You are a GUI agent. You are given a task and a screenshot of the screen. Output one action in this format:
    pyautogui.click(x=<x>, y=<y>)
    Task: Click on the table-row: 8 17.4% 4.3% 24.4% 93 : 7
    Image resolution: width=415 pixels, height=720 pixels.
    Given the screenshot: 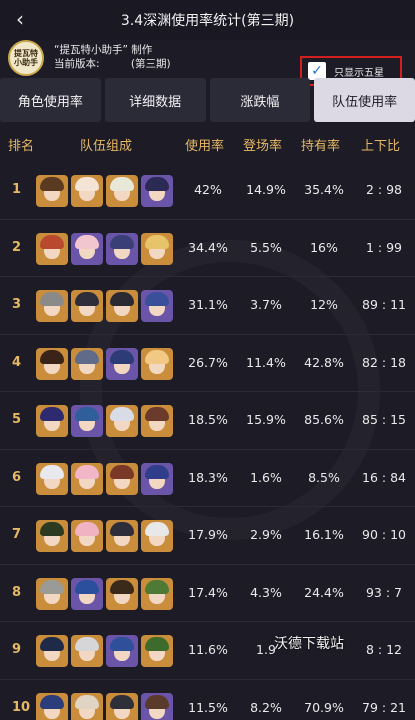 What is the action you would take?
    pyautogui.click(x=207, y=593)
    